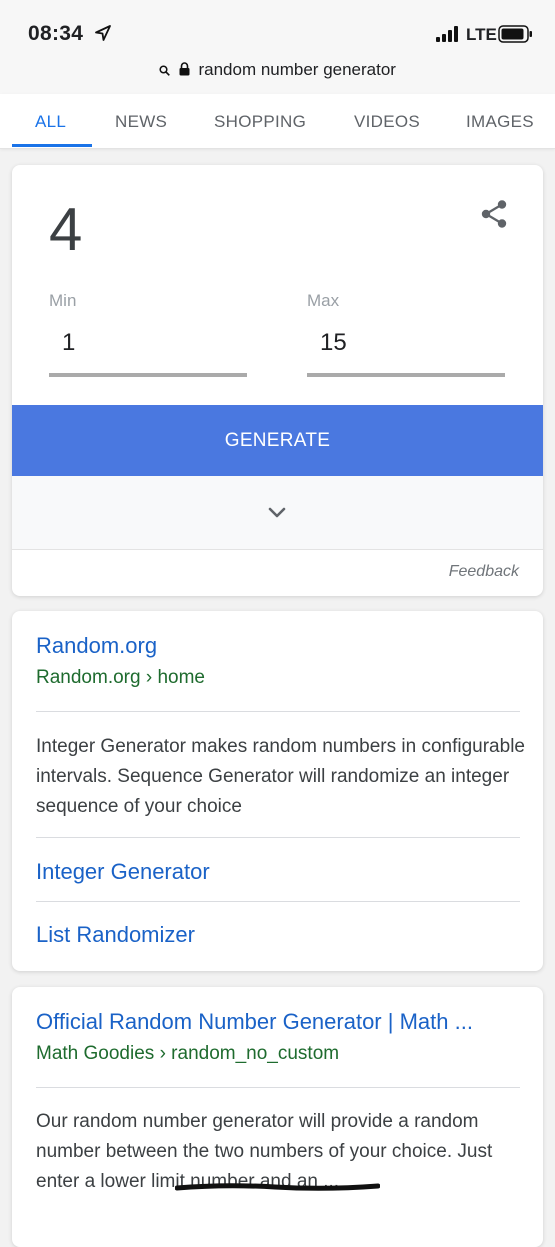  Describe the element at coordinates (52, 145) in the screenshot. I see `active-tab-indicator` at that location.